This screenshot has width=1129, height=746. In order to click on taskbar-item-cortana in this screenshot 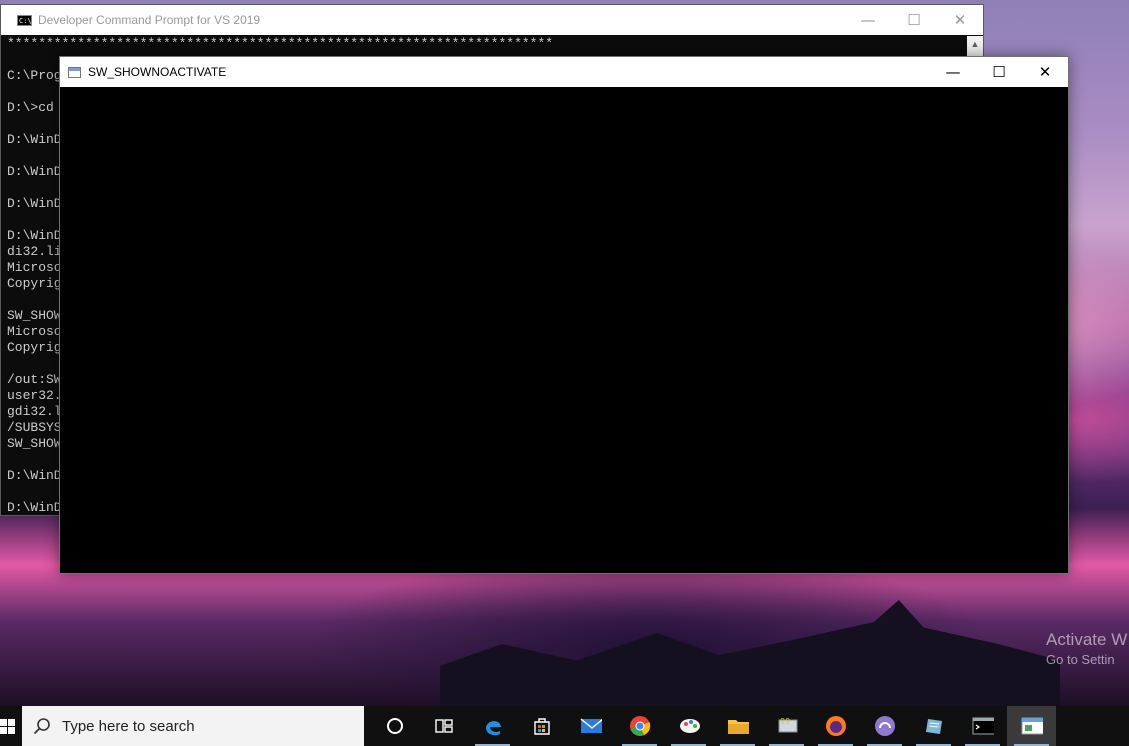, I will do `click(394, 726)`.